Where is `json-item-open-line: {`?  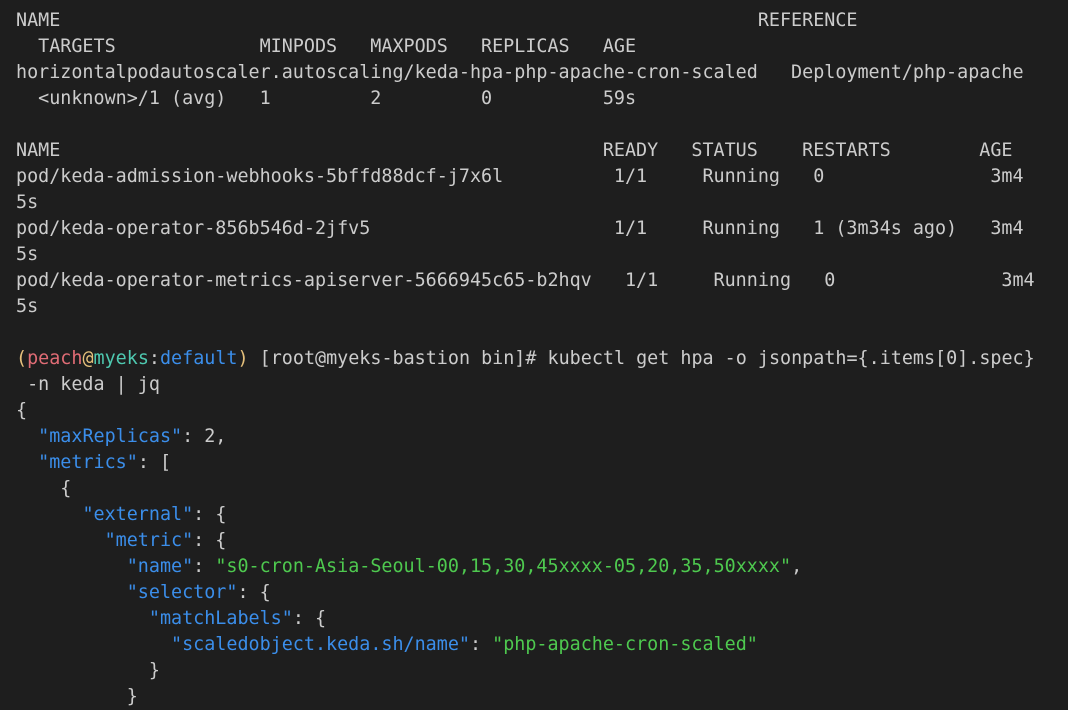 json-item-open-line: { is located at coordinates (542, 489).